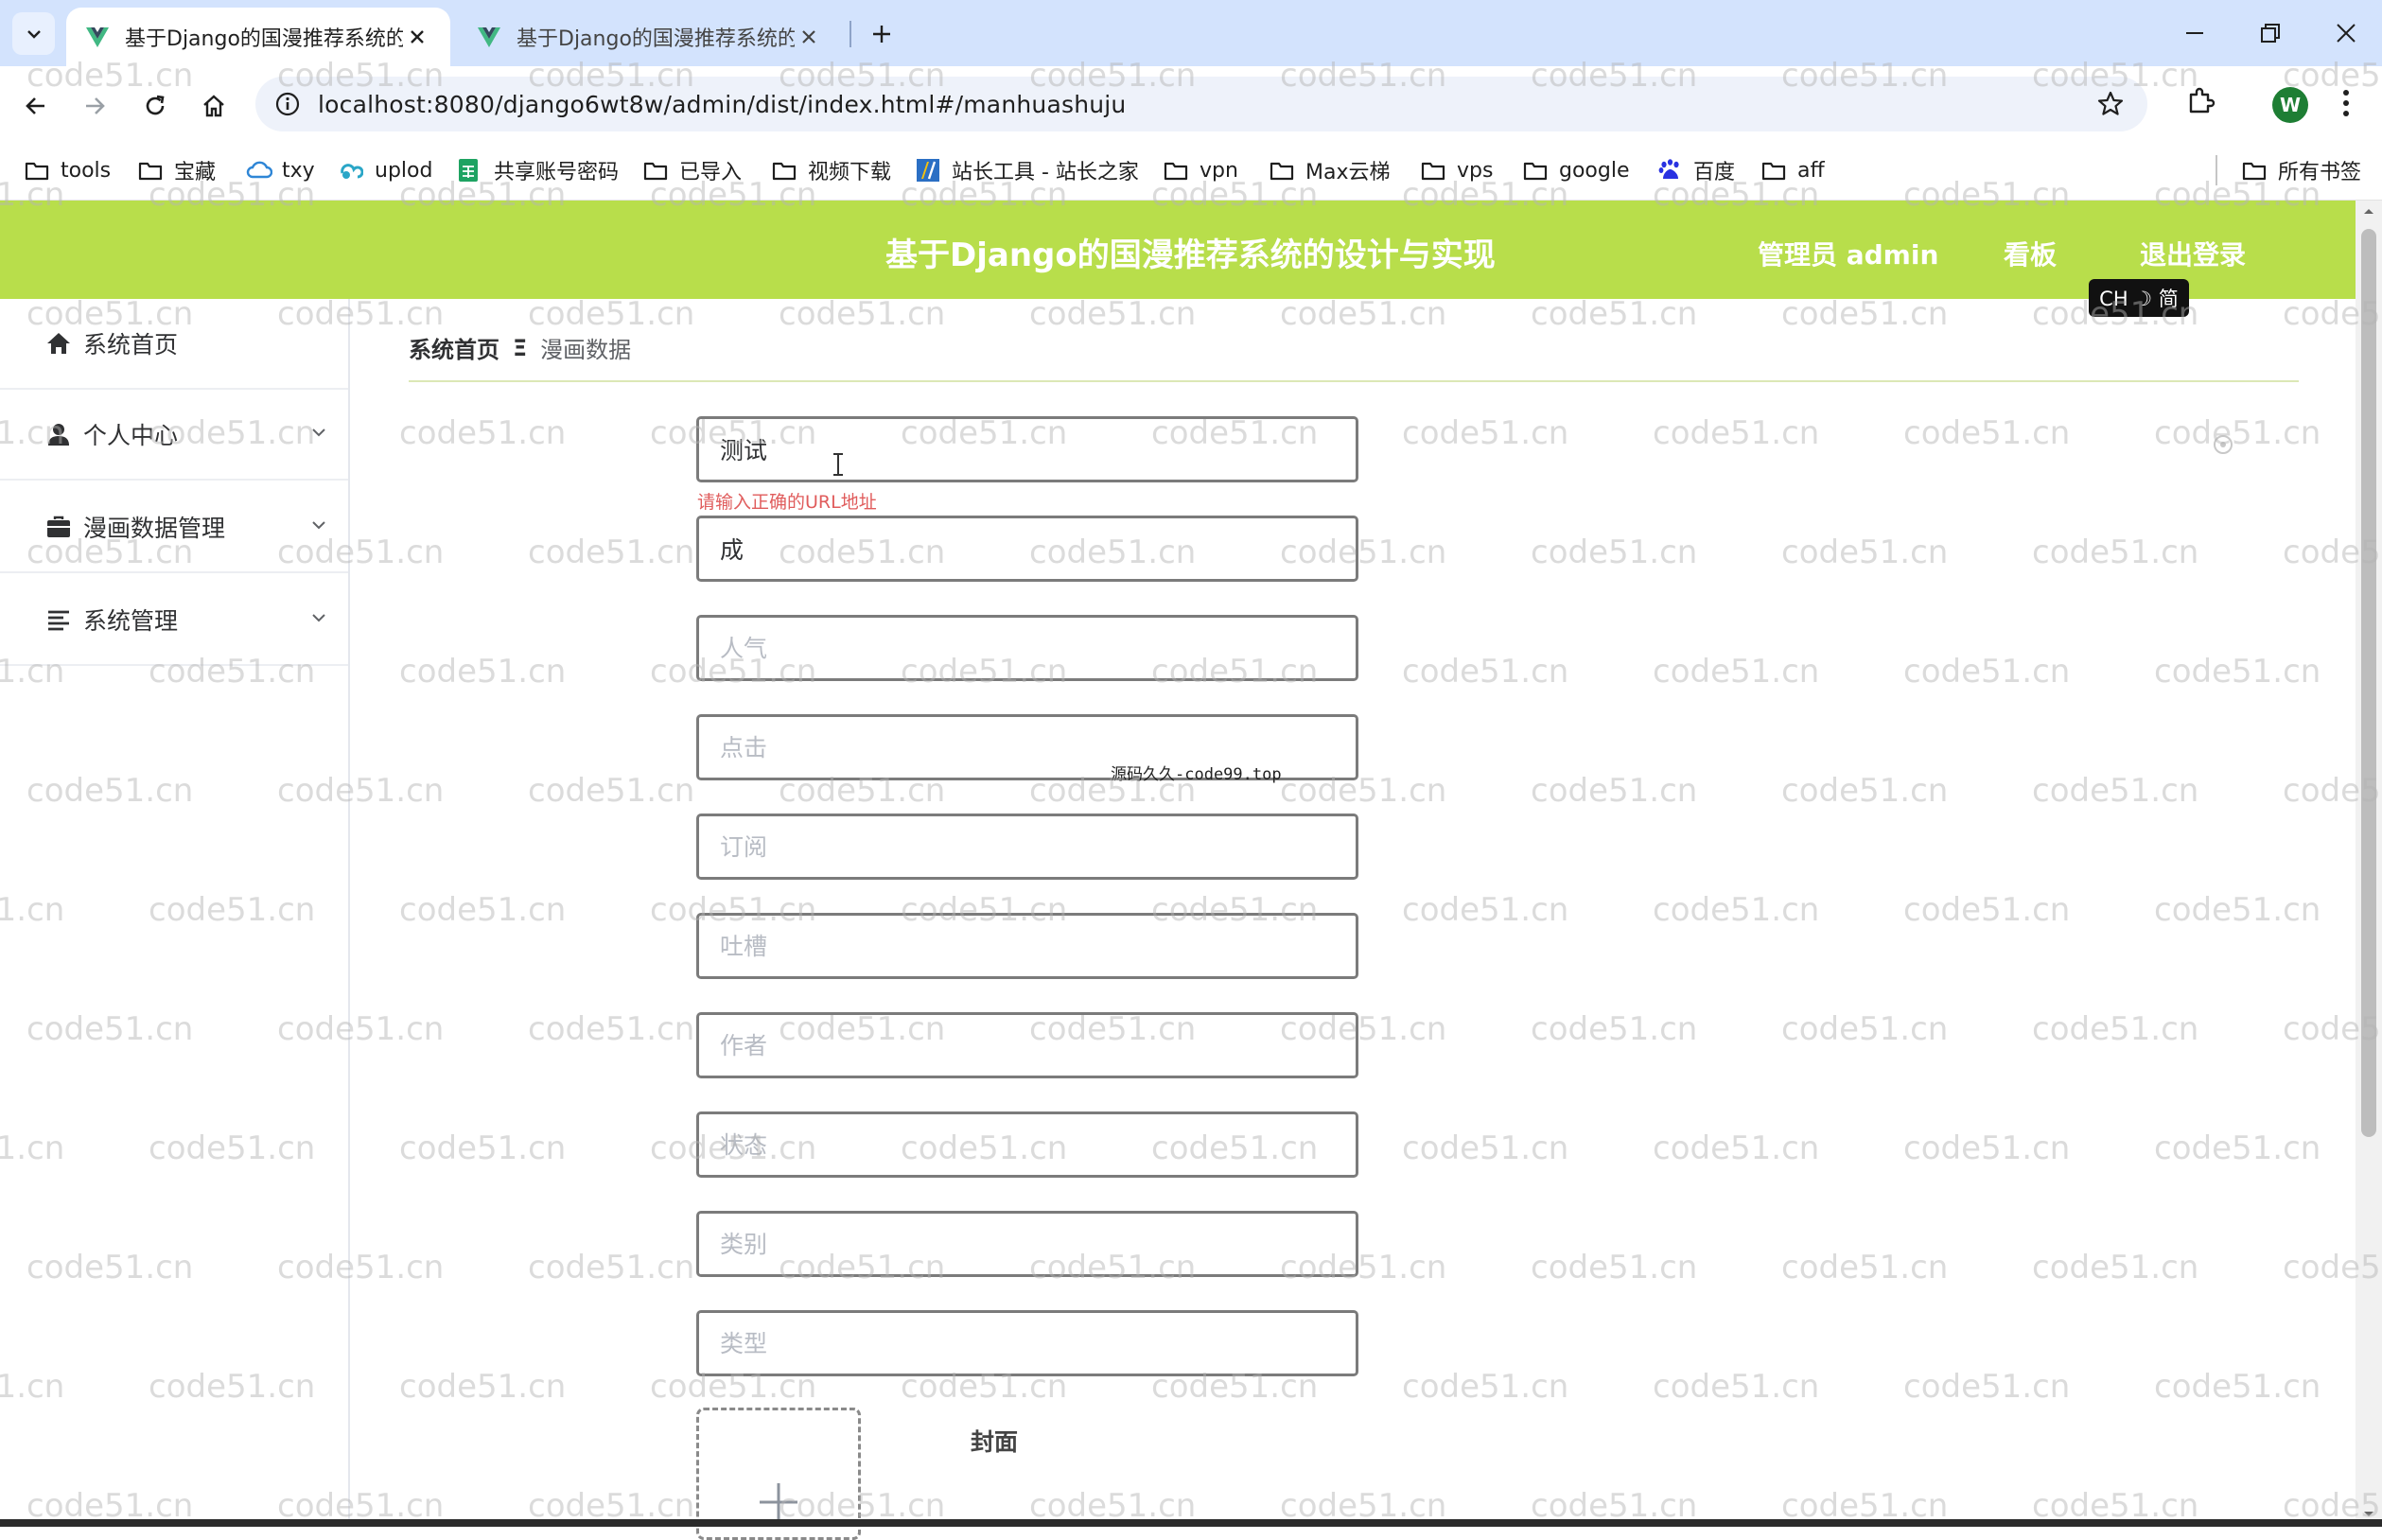  I want to click on title-input, so click(1027, 549).